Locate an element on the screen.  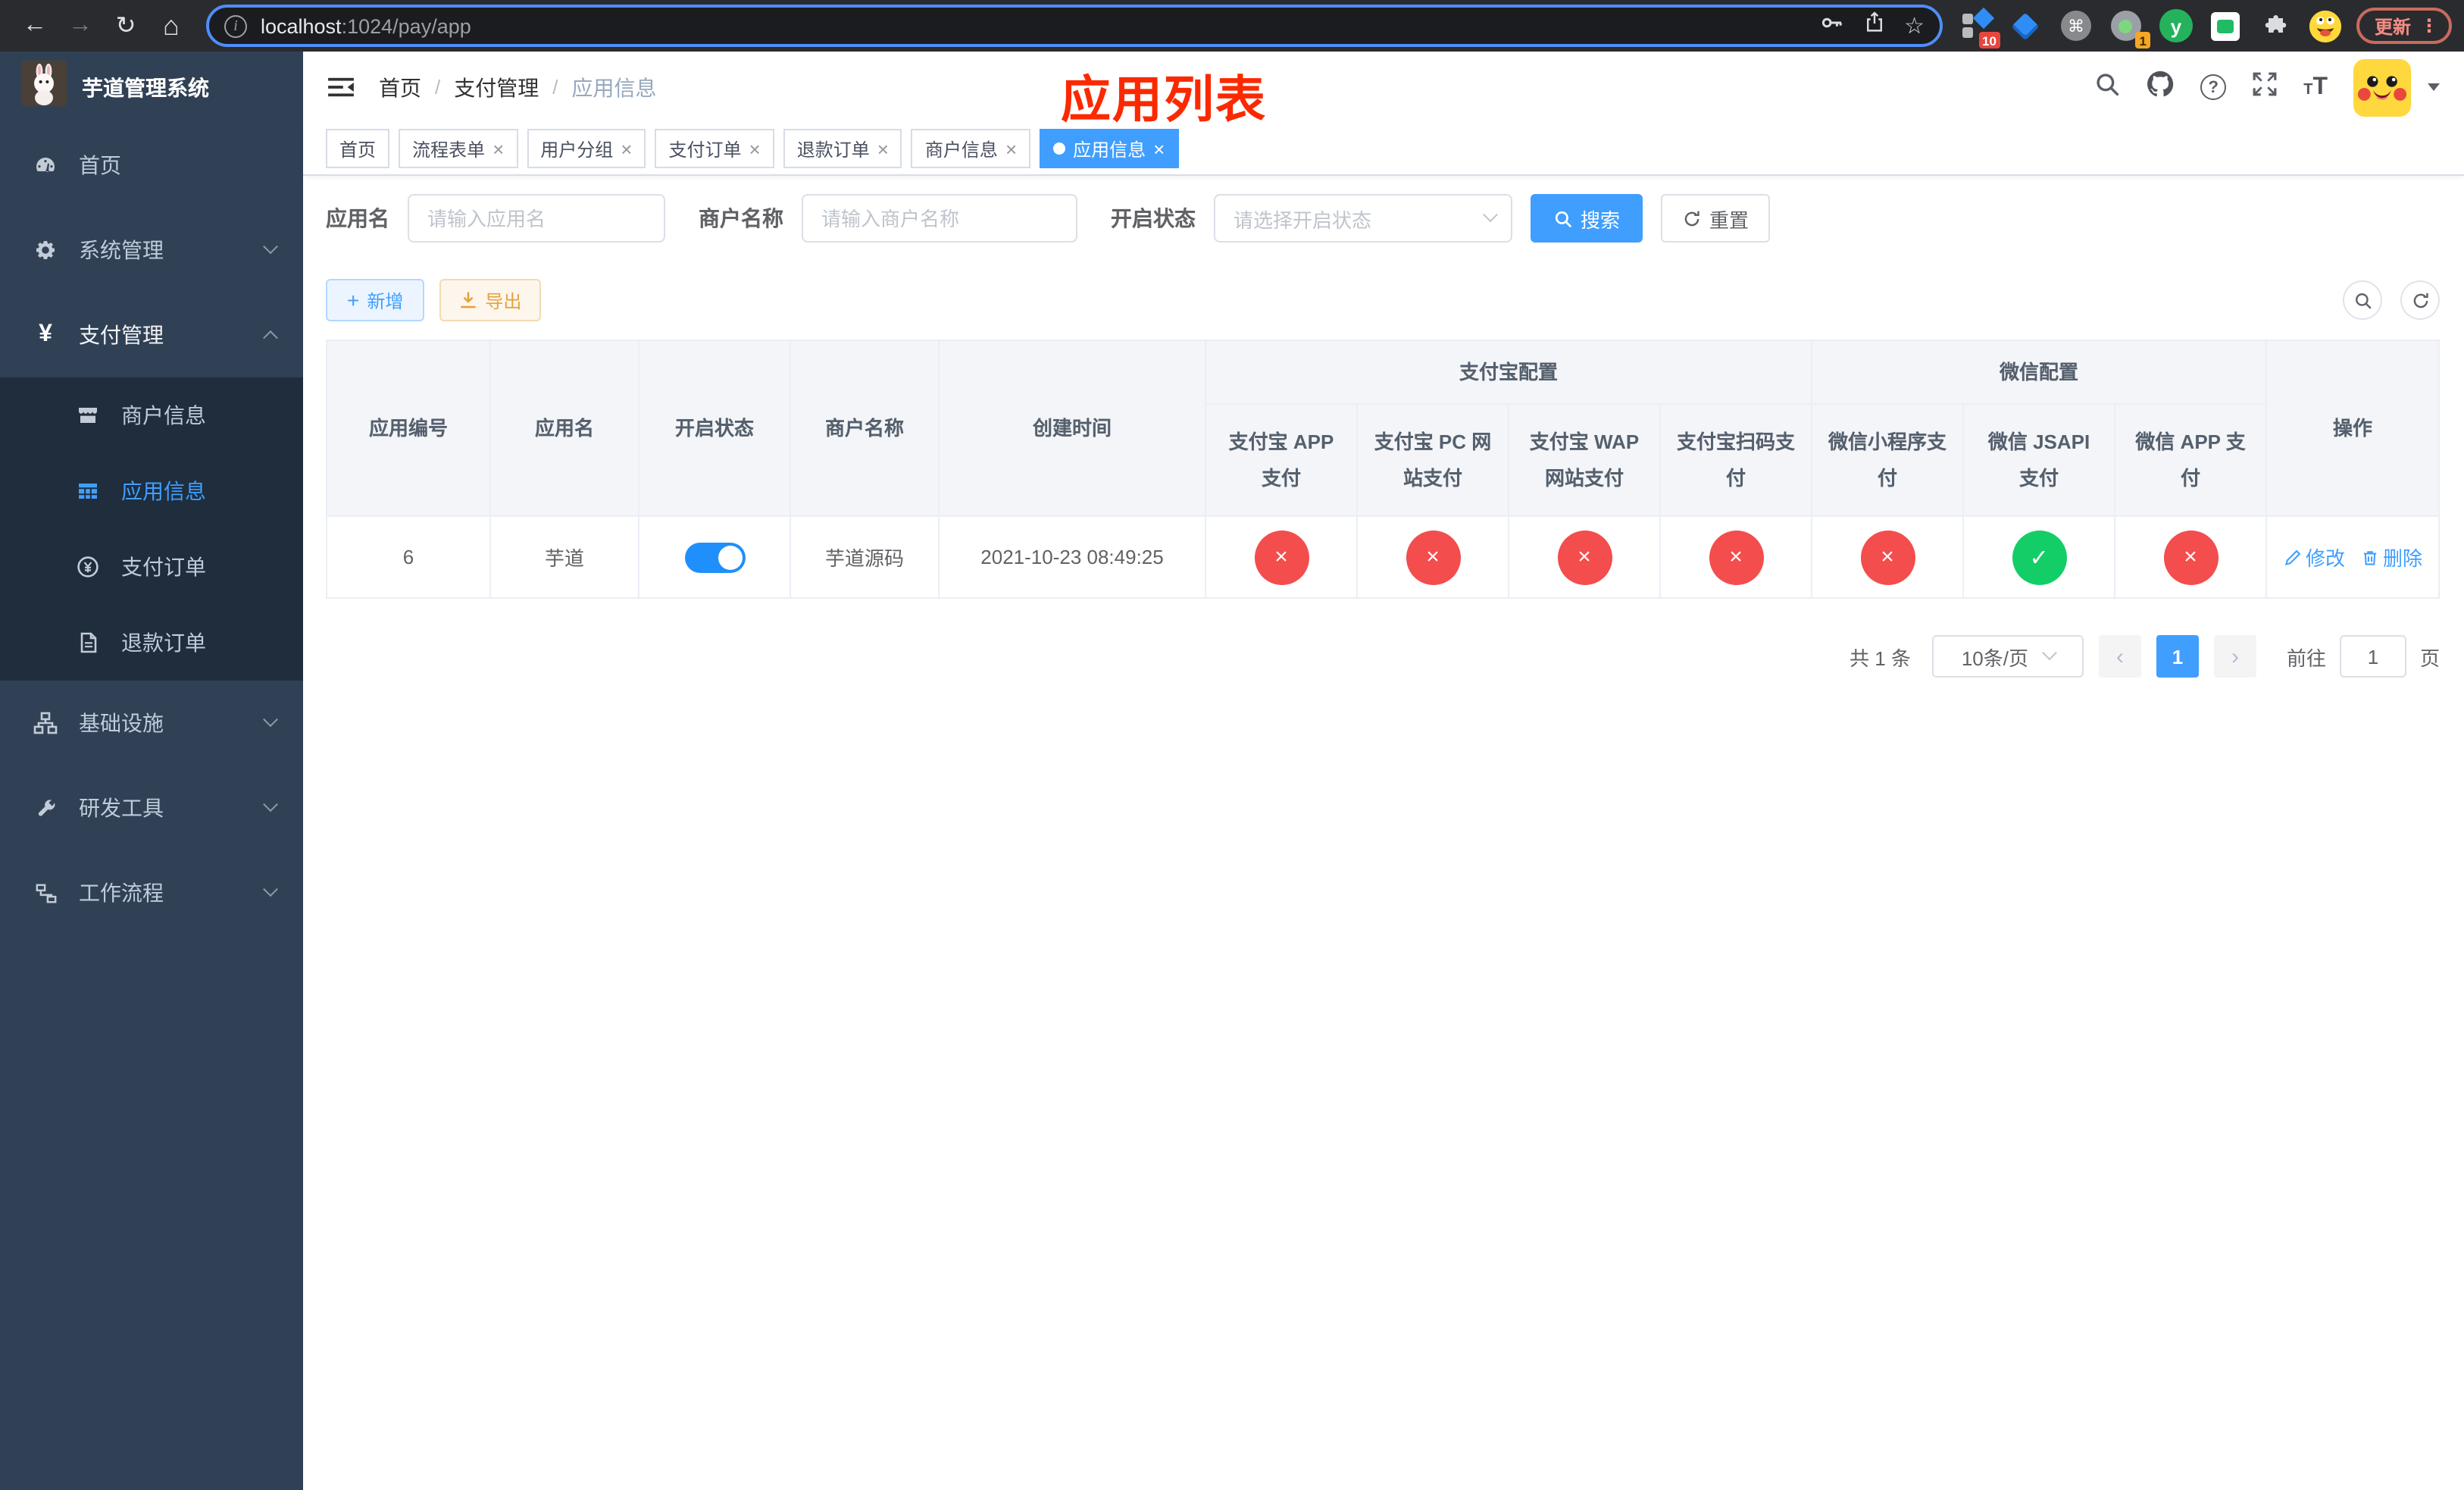
extension-recorder-icon: 1 is located at coordinates (2129, 28).